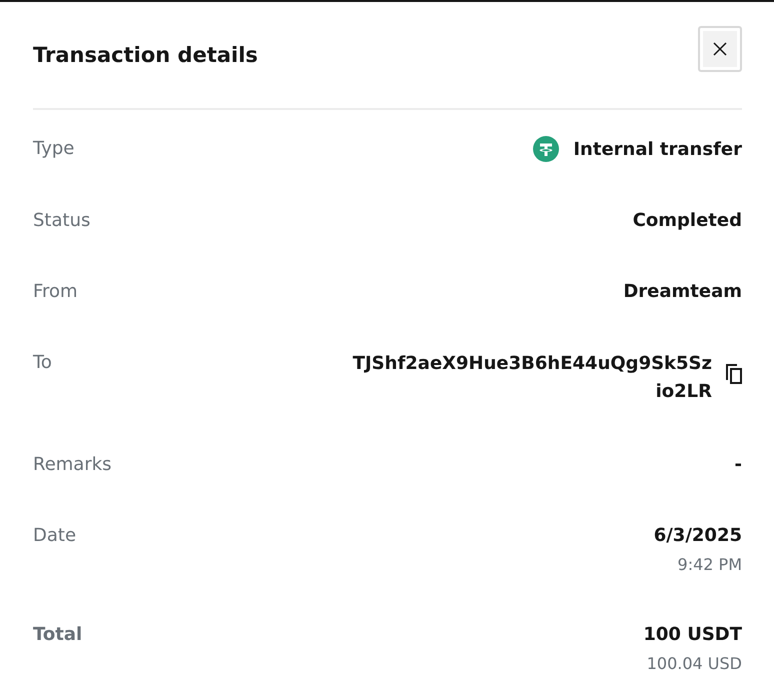 Image resolution: width=774 pixels, height=696 pixels. I want to click on field-label: Type, so click(53, 149).